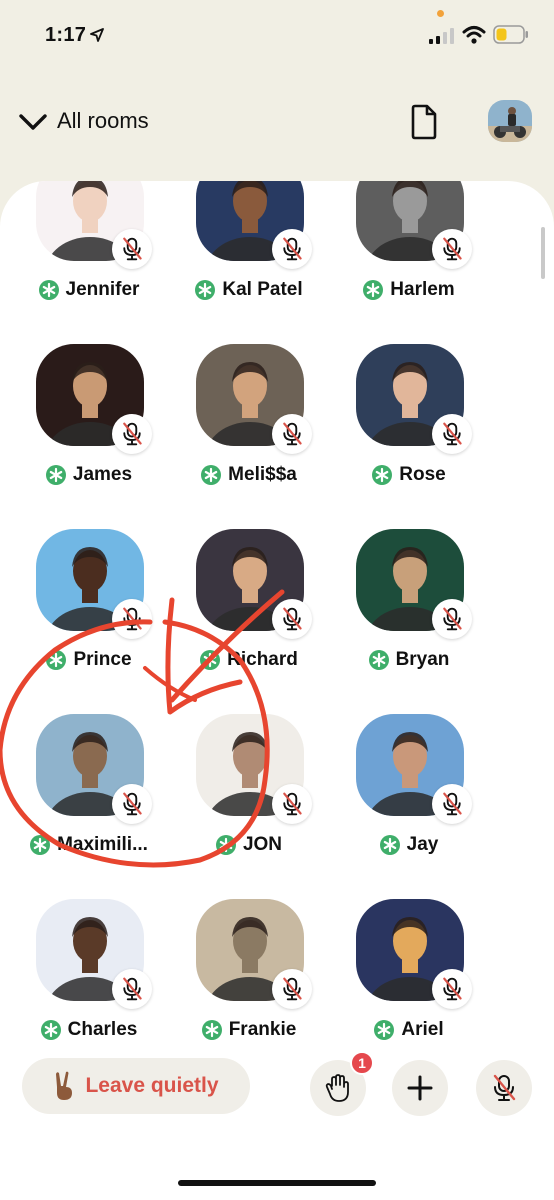 The image size is (554, 1200). I want to click on status-time: 1:17, so click(66, 35).